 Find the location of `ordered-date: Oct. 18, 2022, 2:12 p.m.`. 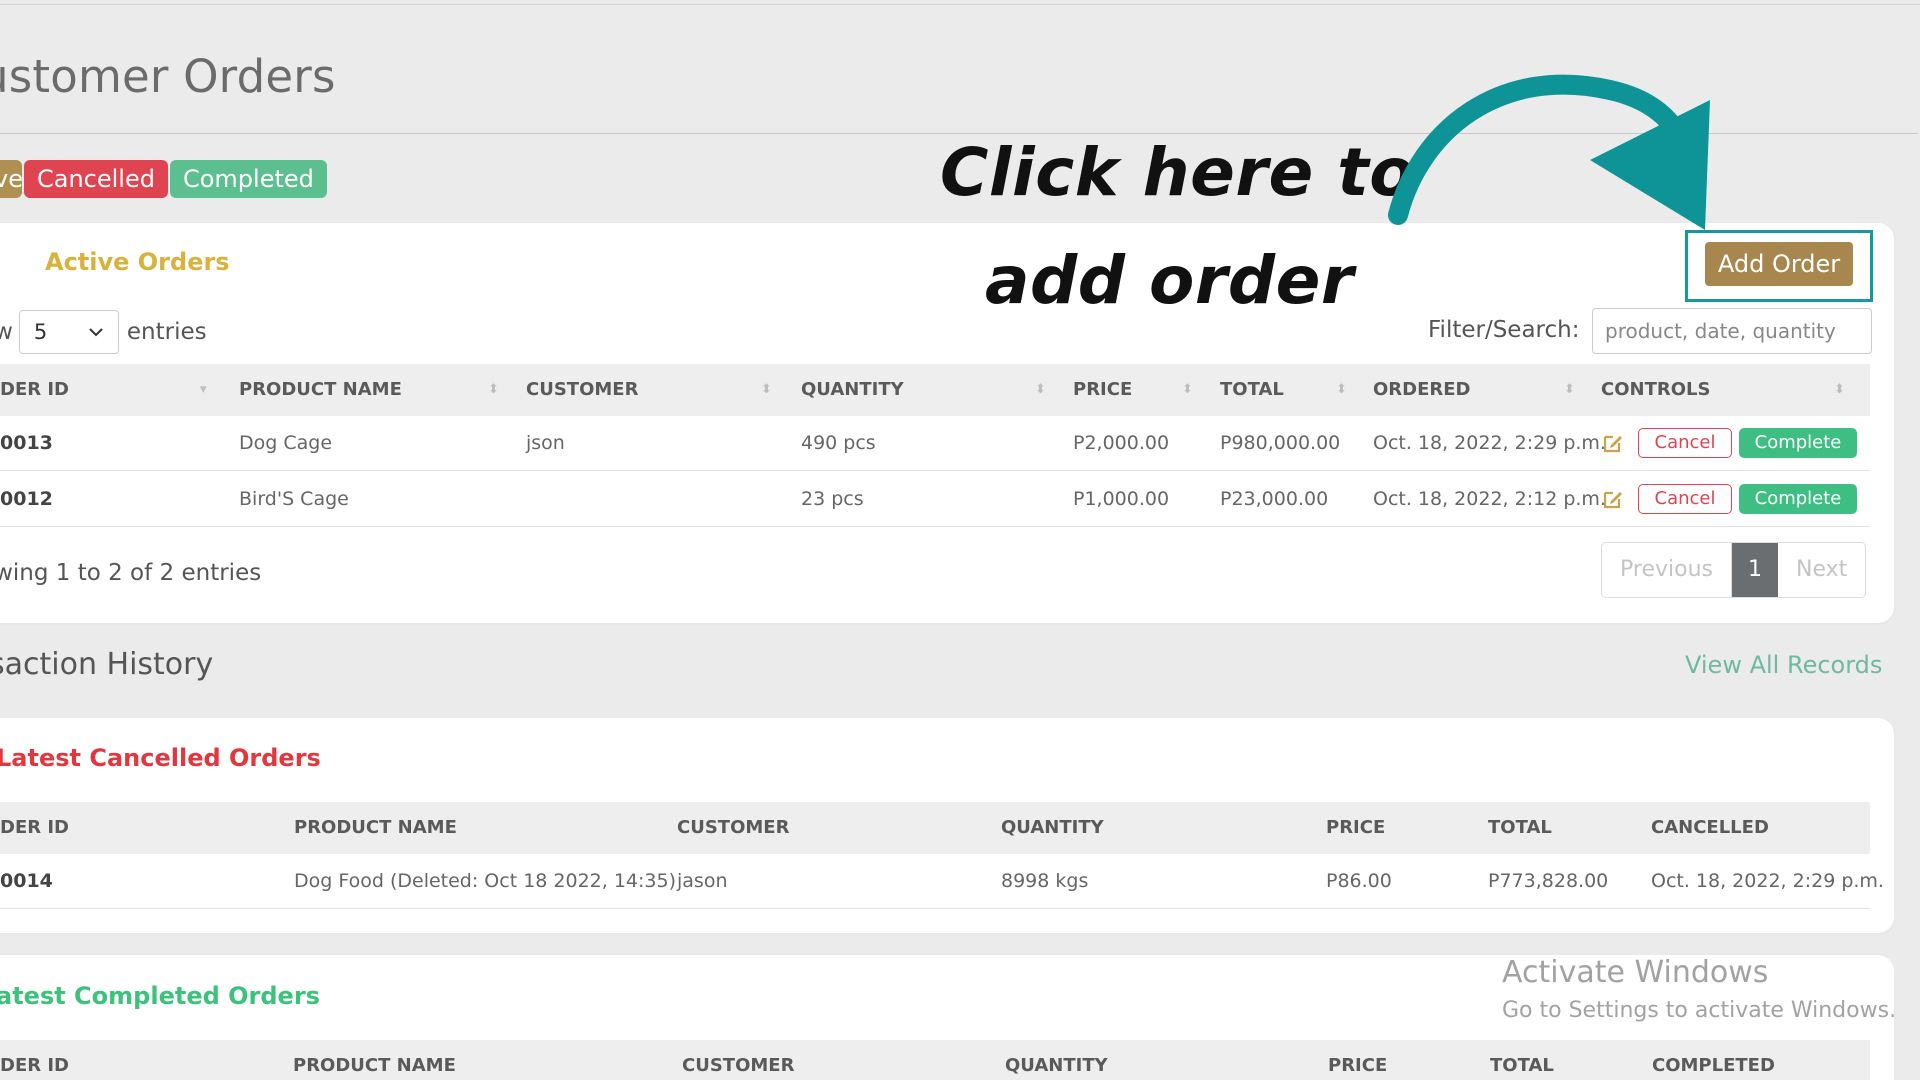

ordered-date: Oct. 18, 2022, 2:12 p.m. is located at coordinates (1489, 499).